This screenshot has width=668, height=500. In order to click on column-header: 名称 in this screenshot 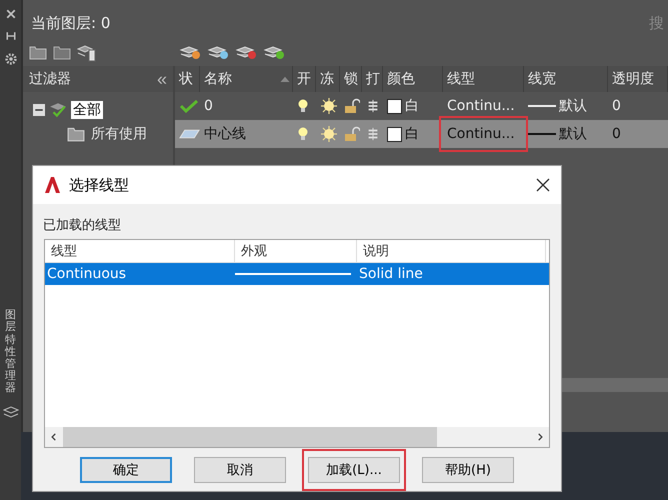, I will do `click(246, 79)`.